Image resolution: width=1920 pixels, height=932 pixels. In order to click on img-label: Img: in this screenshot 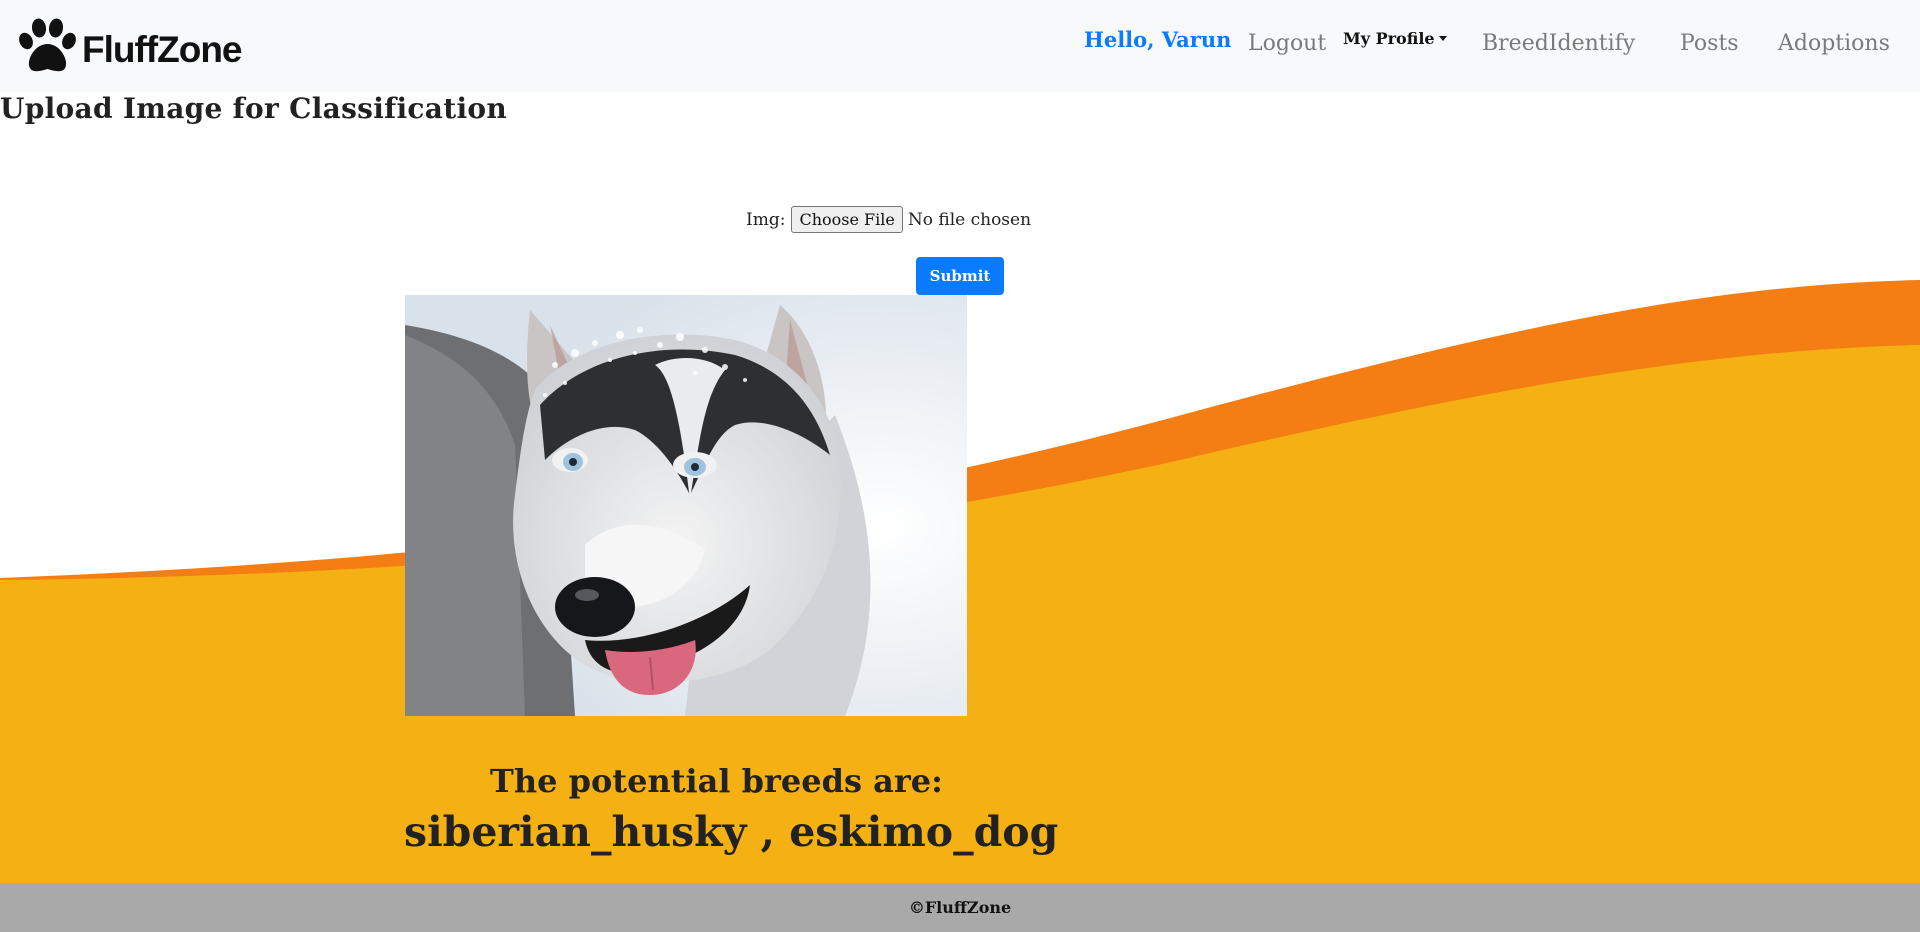, I will do `click(766, 219)`.